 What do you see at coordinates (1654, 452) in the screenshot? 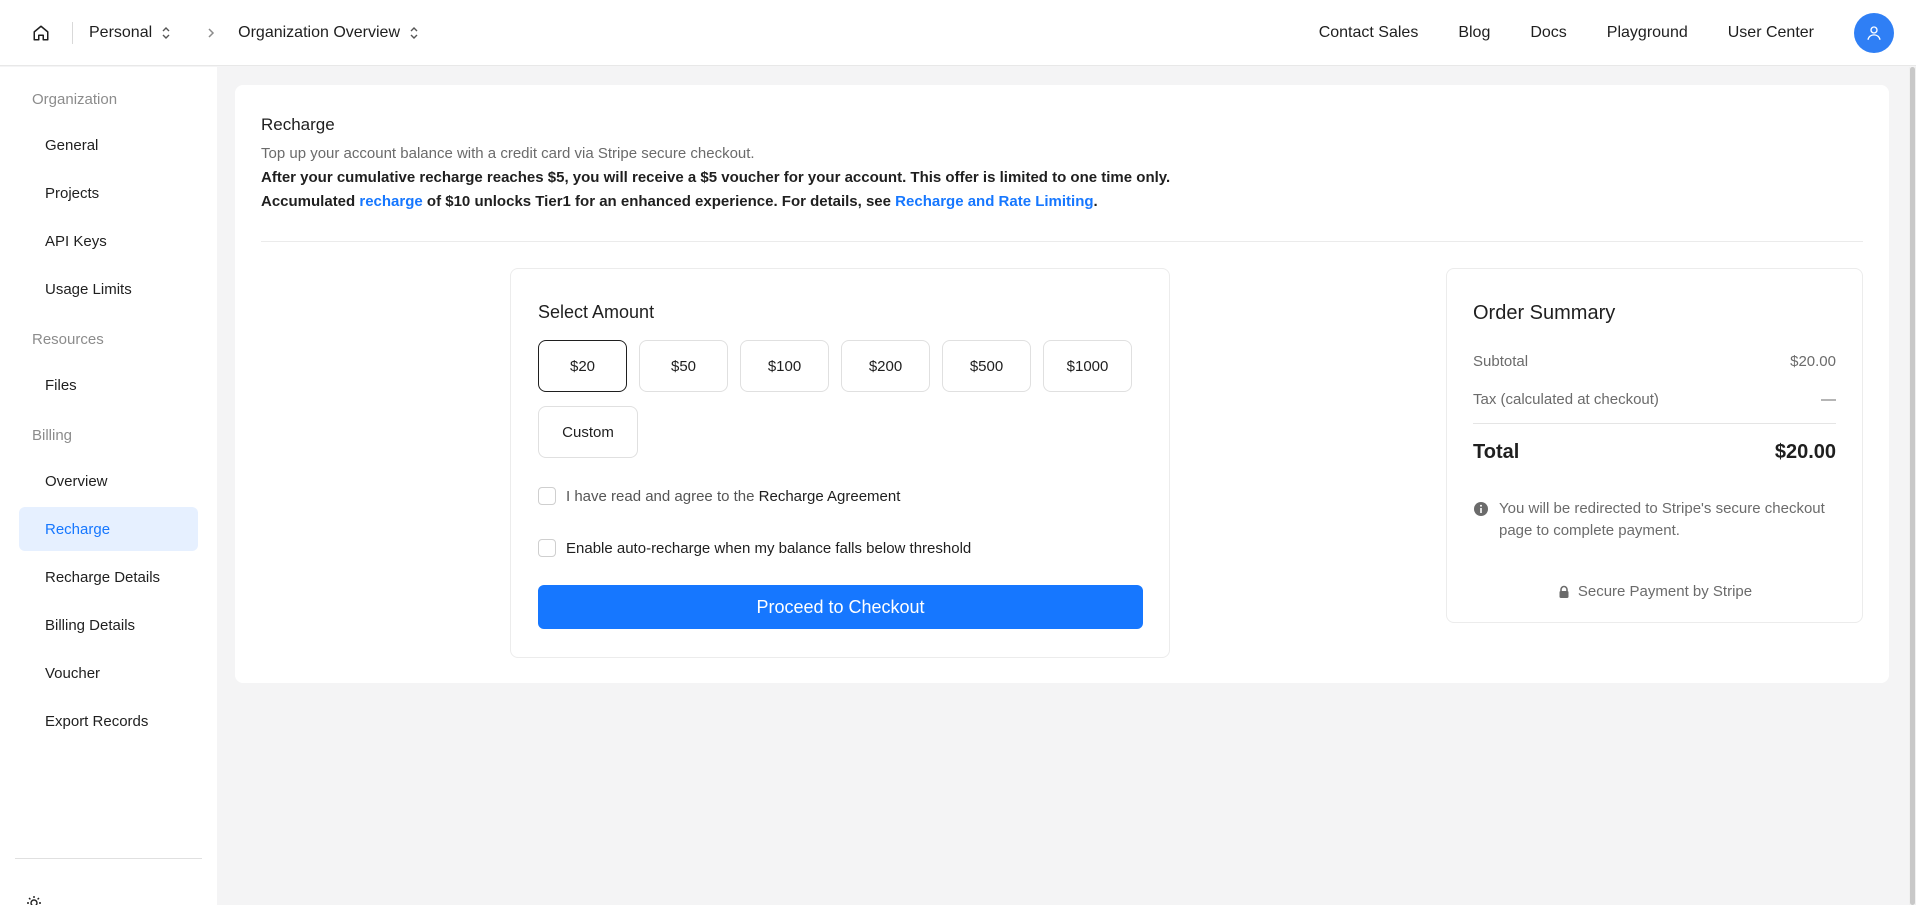
I see `total-row: Total $20.00` at bounding box center [1654, 452].